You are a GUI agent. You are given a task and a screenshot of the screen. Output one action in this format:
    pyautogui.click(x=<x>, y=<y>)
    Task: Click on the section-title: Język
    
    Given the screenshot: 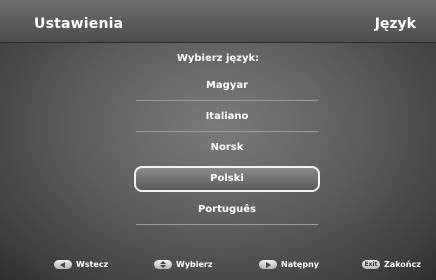 What is the action you would take?
    pyautogui.click(x=395, y=24)
    